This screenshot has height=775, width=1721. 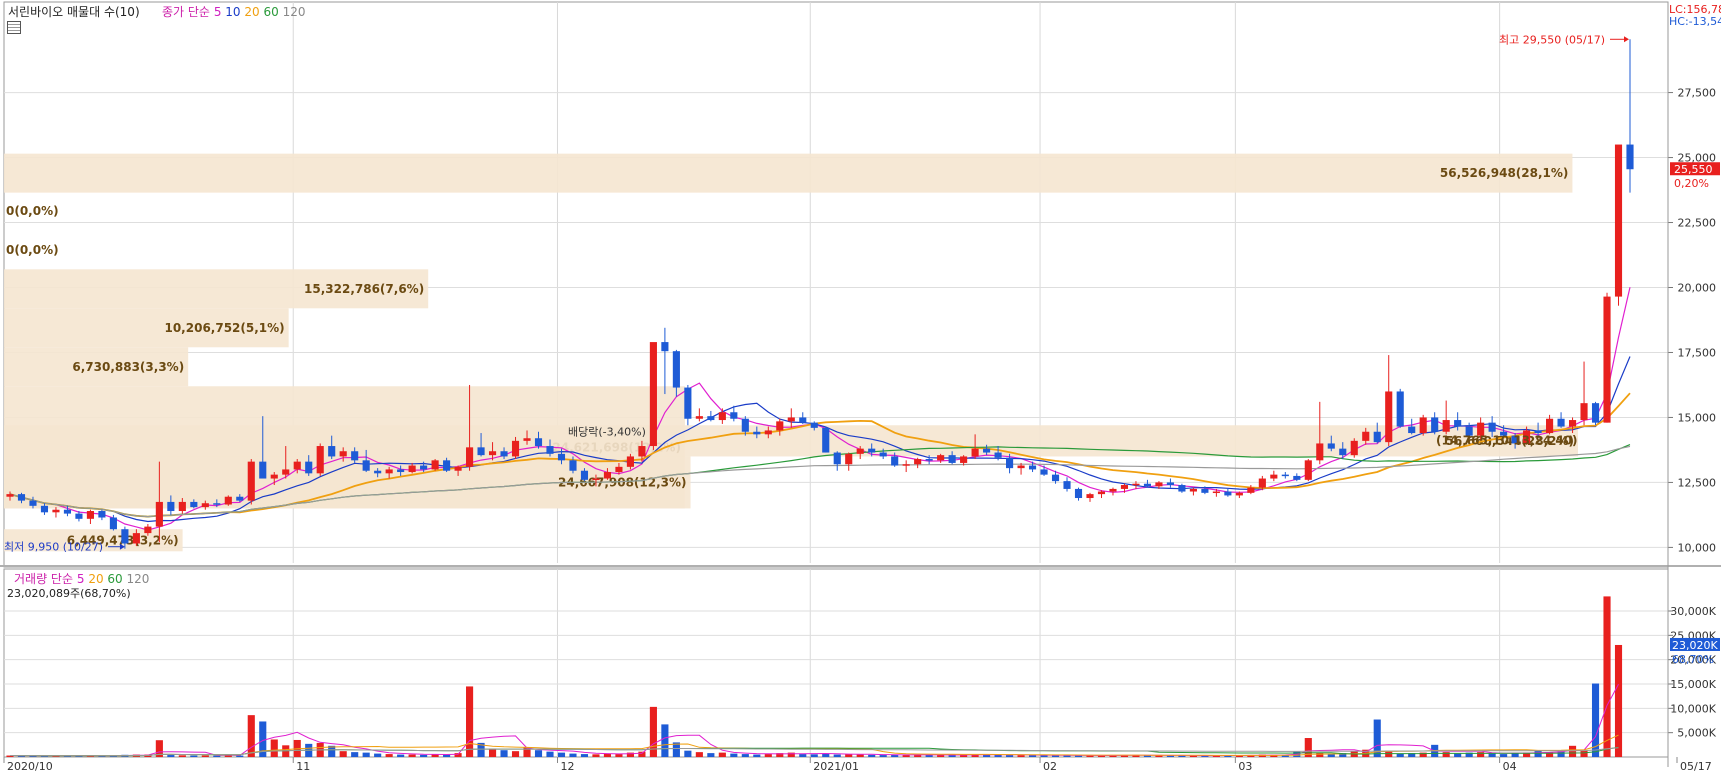 What do you see at coordinates (1507, 441) in the screenshot?
I see `overlay-label: (14,765,10 13,24 40)` at bounding box center [1507, 441].